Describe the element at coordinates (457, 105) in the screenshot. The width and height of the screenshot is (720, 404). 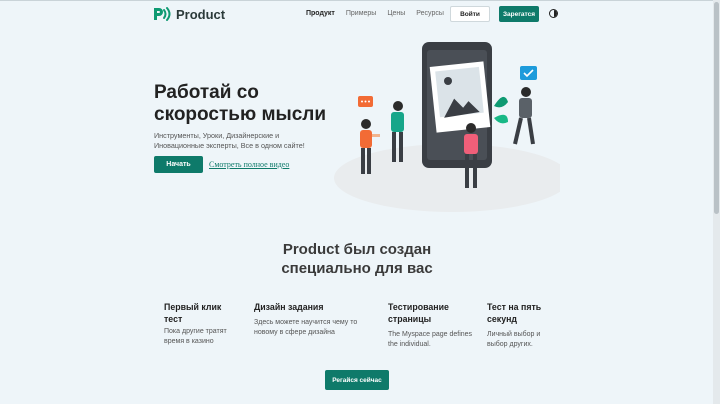
I see `phone-screen-graphic` at that location.